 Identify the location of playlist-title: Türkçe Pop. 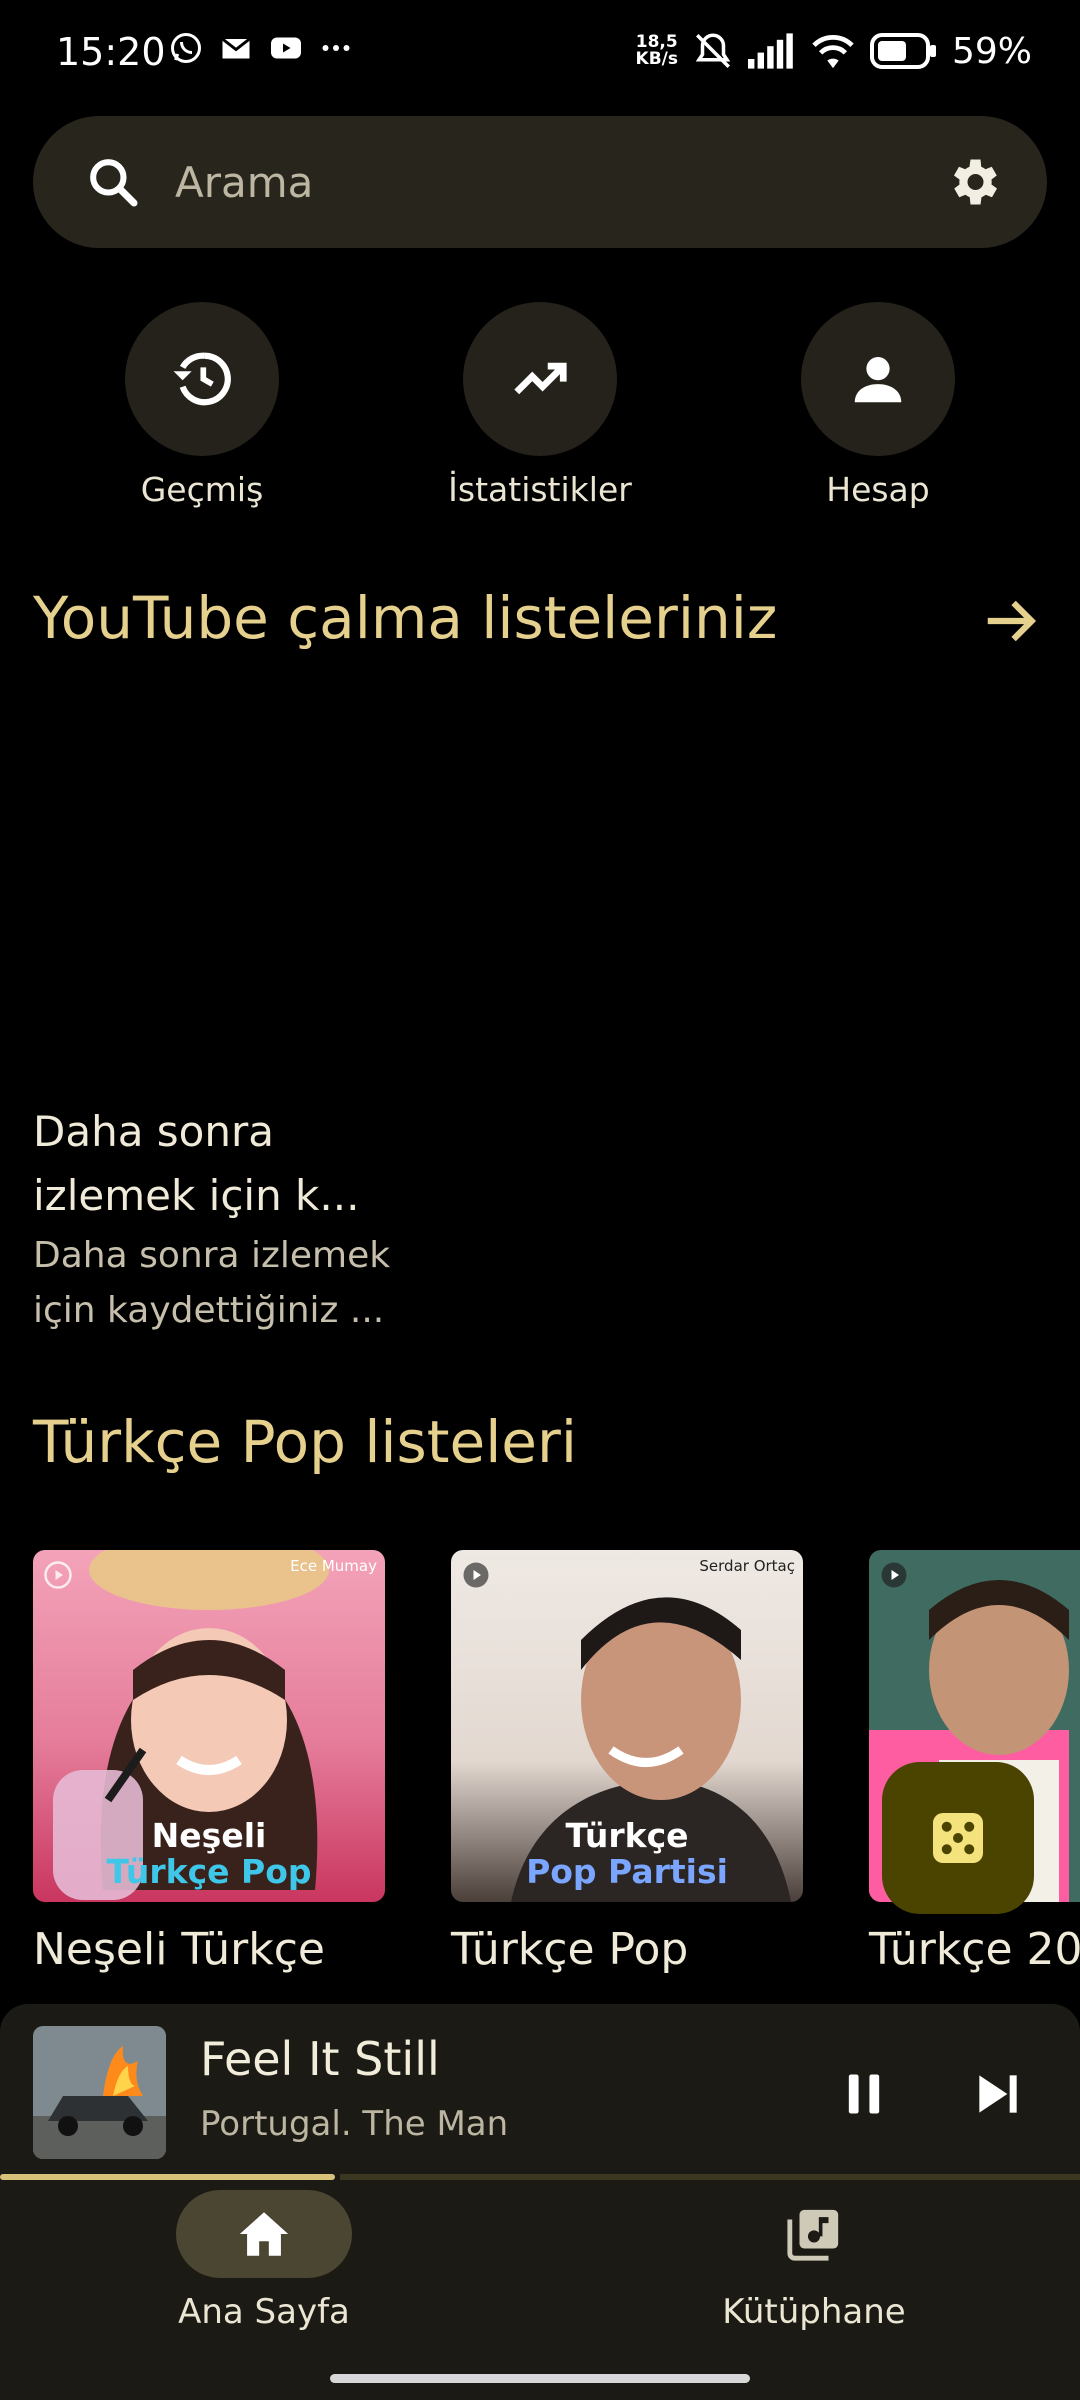
(570, 1949).